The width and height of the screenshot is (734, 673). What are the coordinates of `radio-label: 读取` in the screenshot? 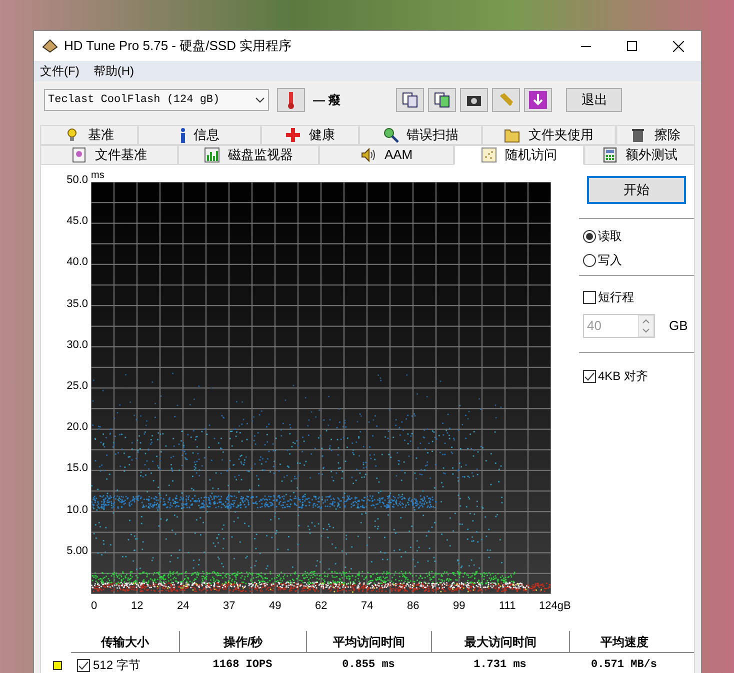 It's located at (610, 236).